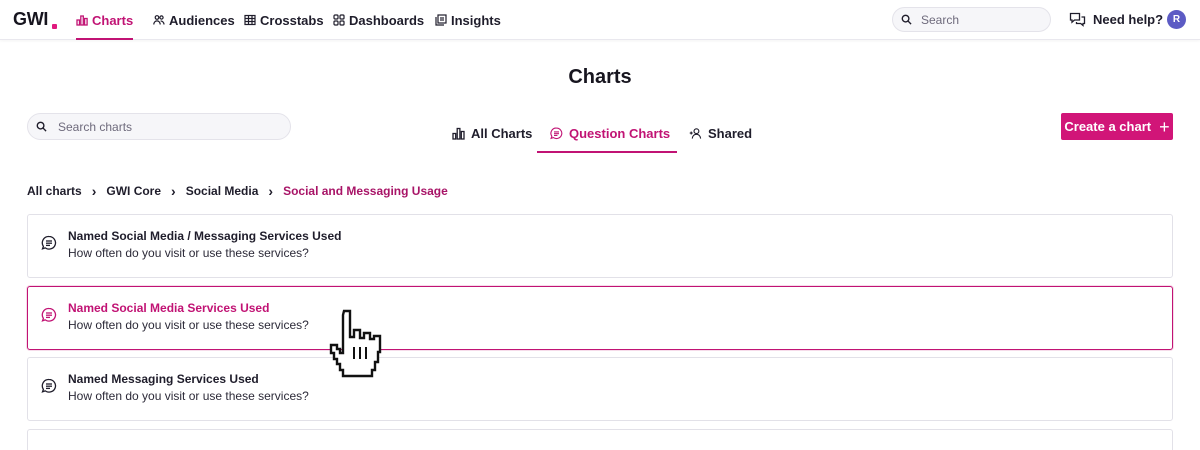 The height and width of the screenshot is (450, 1200). Describe the element at coordinates (441, 20) in the screenshot. I see `pages-icon` at that location.